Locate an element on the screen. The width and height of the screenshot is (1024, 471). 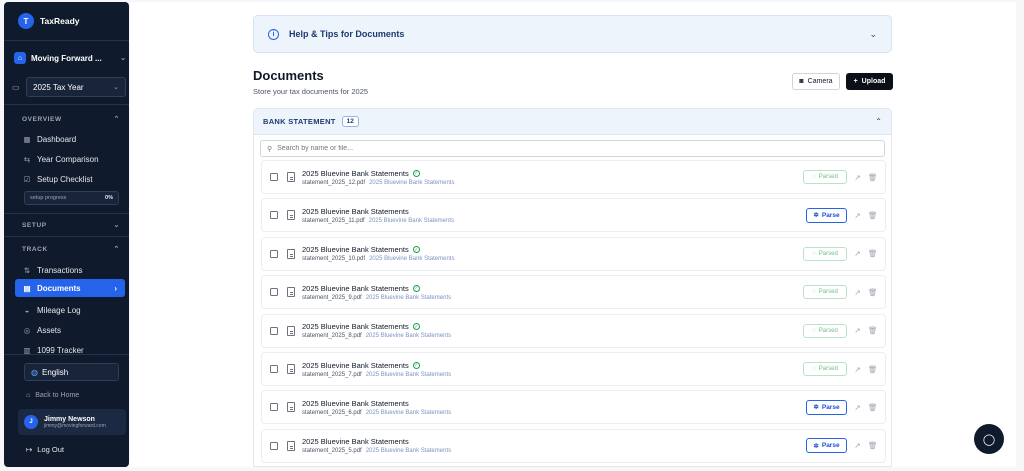
divider is located at coordinates (66, 236).